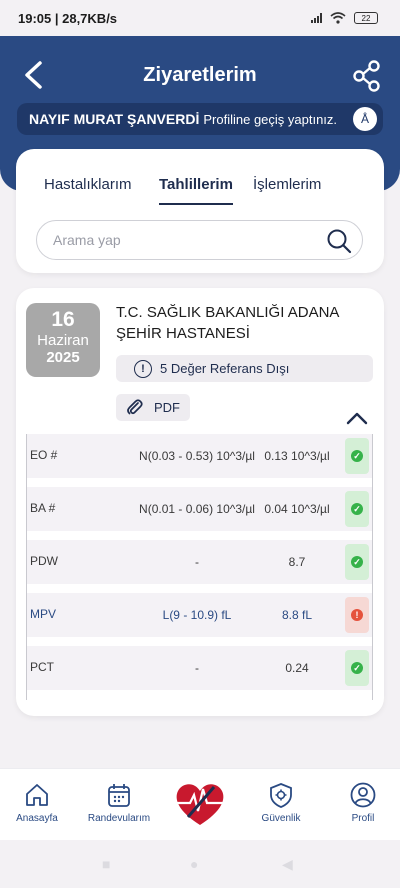 The width and height of the screenshot is (400, 888). I want to click on alert-icon: !, so click(357, 615).